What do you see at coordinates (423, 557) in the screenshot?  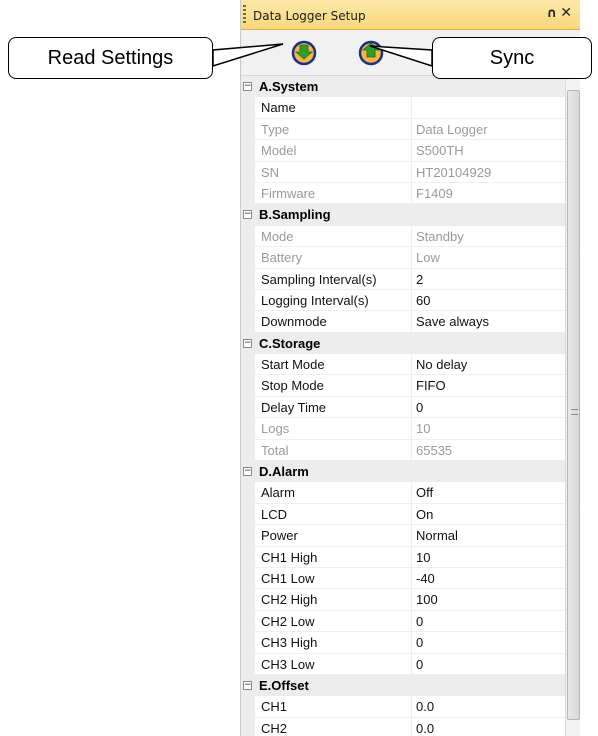 I see `property-value: 10` at bounding box center [423, 557].